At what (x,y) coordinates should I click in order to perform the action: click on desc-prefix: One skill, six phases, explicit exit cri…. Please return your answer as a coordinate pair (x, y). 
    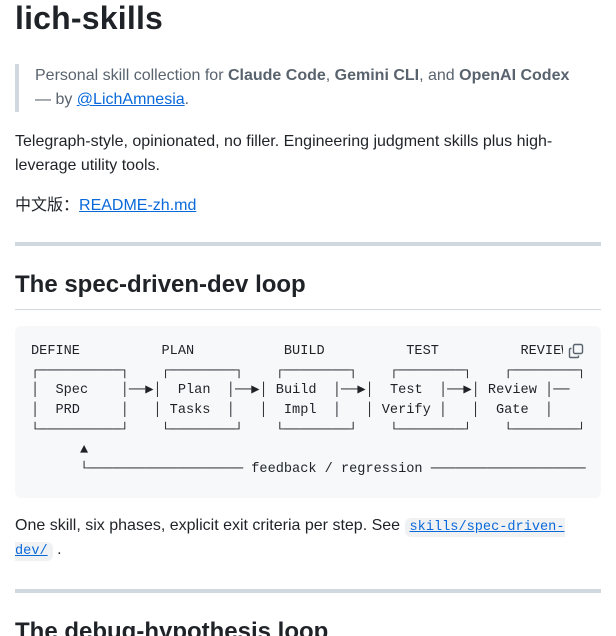
    Looking at the image, I should click on (210, 525).